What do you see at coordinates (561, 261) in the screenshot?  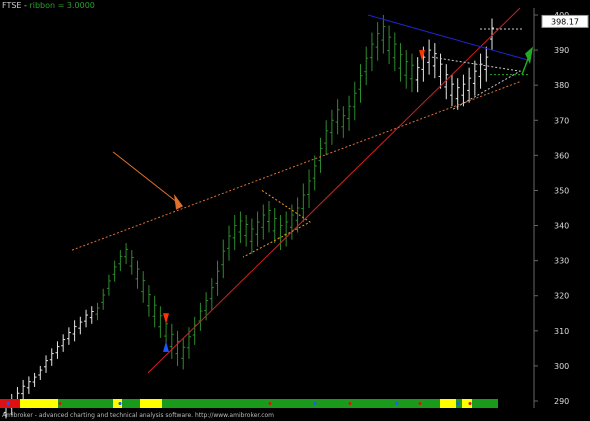 I see `y-tick-label: 330` at bounding box center [561, 261].